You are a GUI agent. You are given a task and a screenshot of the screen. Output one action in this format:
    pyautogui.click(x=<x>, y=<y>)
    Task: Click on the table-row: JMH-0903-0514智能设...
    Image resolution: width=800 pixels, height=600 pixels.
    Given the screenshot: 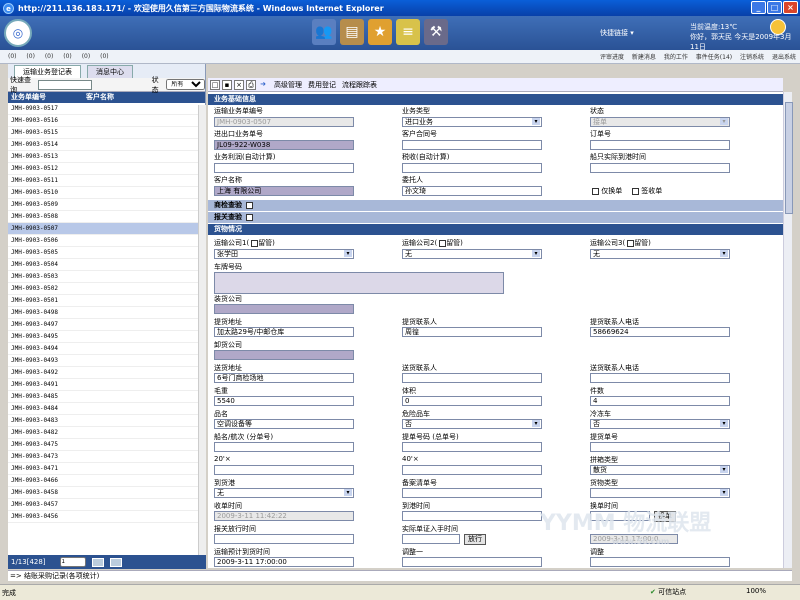 What is the action you would take?
    pyautogui.click(x=106, y=145)
    